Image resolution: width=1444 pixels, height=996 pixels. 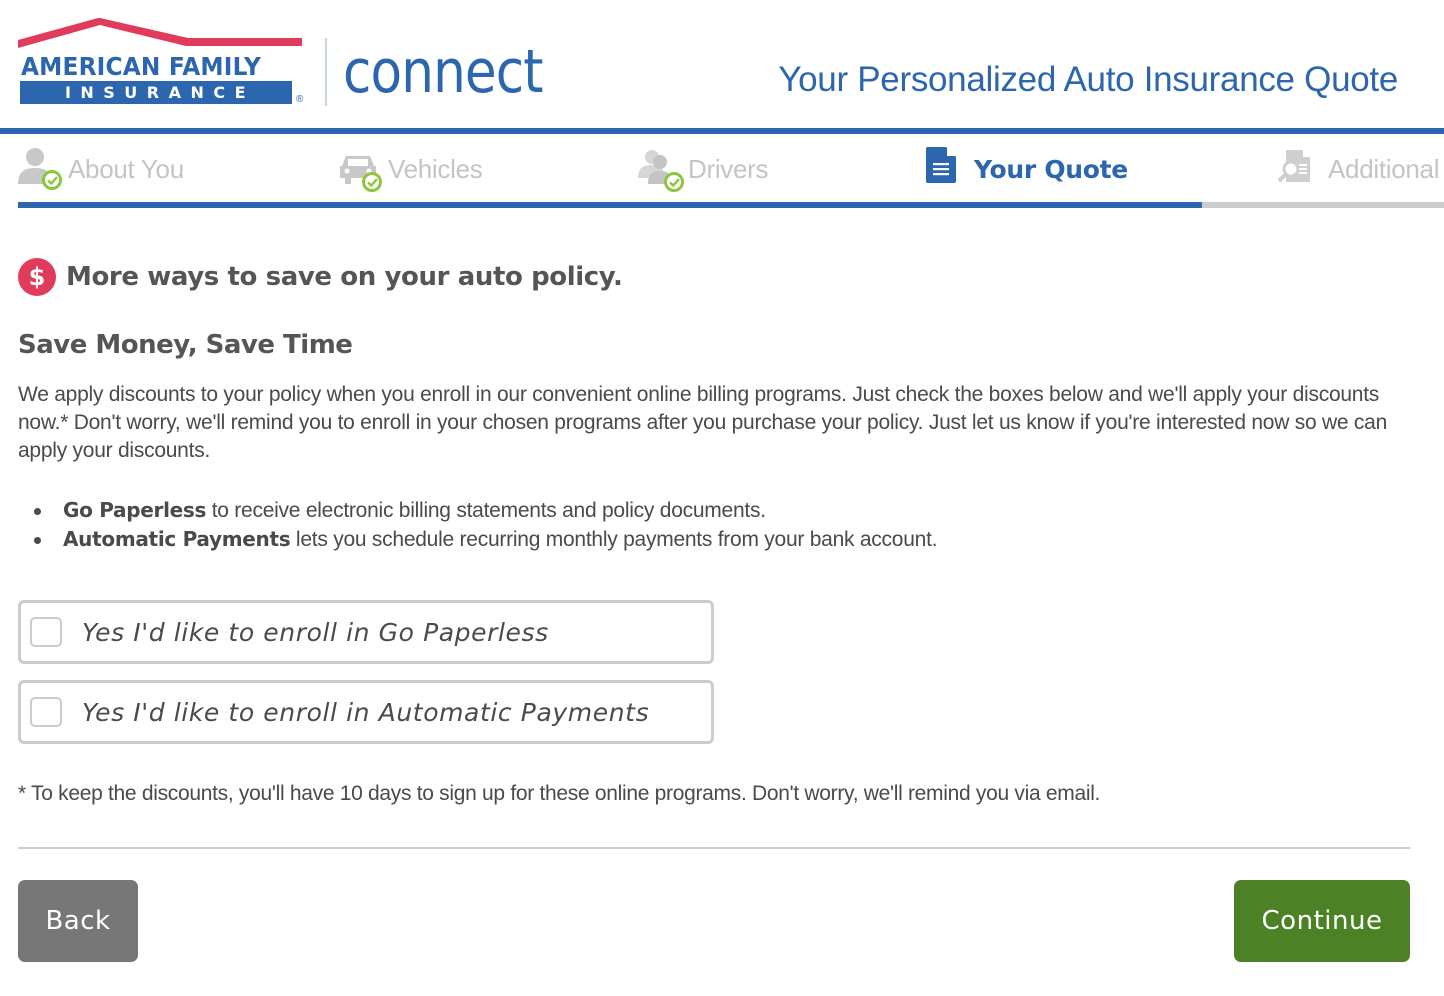 What do you see at coordinates (728, 168) in the screenshot?
I see `step-label: Drivers` at bounding box center [728, 168].